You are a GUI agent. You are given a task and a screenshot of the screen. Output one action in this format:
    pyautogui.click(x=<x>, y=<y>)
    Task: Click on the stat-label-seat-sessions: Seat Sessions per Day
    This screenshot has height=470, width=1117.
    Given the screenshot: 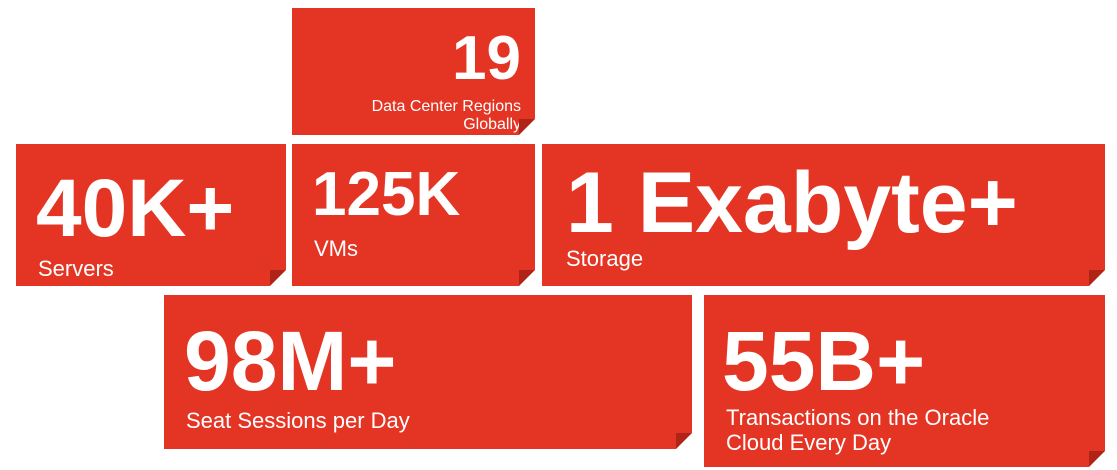 What is the action you would take?
    pyautogui.click(x=298, y=420)
    